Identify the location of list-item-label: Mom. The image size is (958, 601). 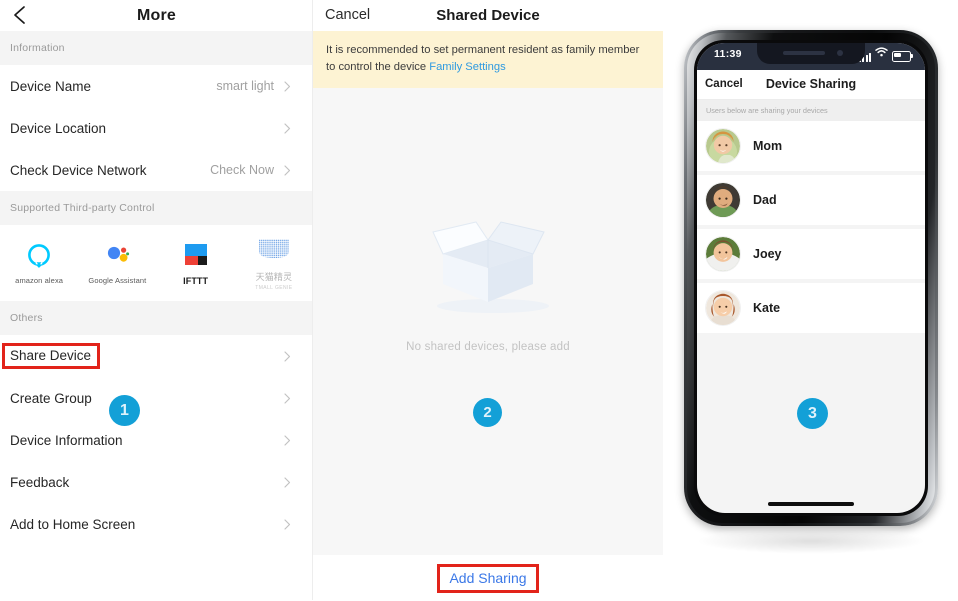
(768, 146).